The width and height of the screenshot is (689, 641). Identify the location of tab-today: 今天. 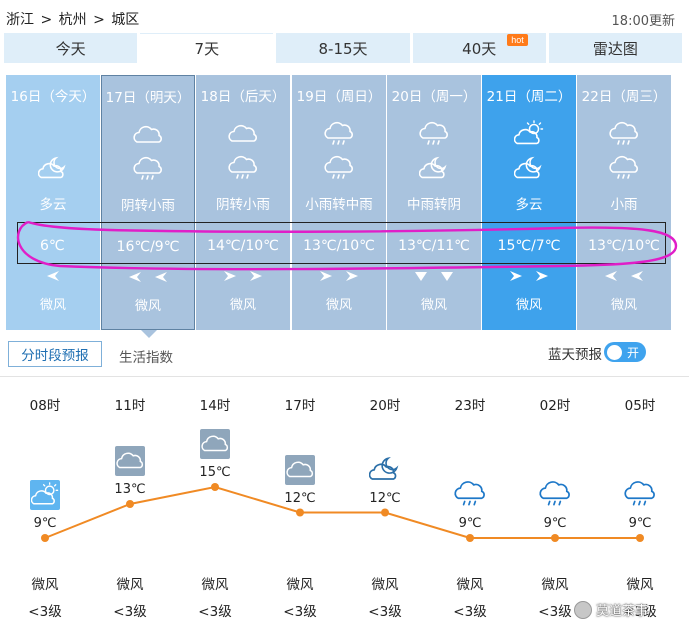
(71, 48).